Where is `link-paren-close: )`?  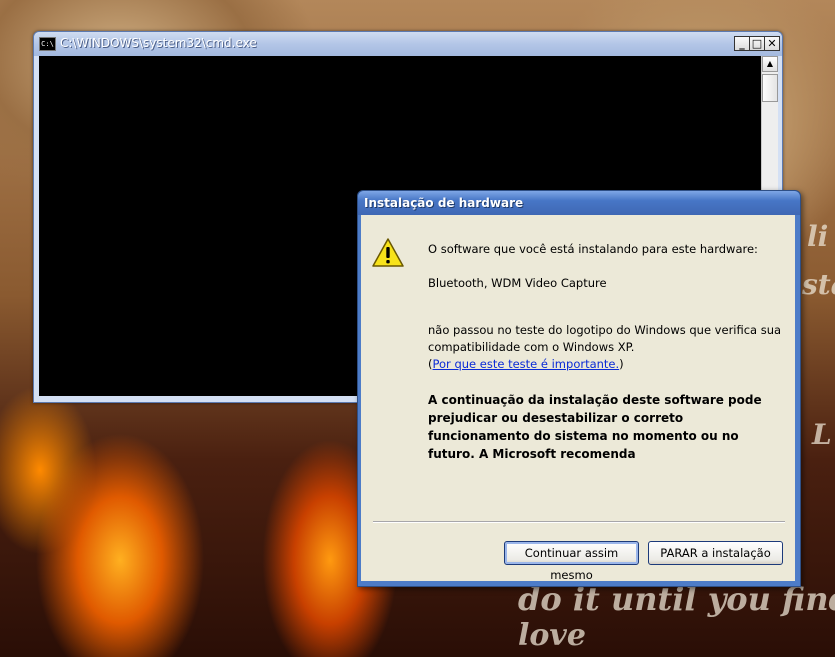 link-paren-close: ) is located at coordinates (621, 364).